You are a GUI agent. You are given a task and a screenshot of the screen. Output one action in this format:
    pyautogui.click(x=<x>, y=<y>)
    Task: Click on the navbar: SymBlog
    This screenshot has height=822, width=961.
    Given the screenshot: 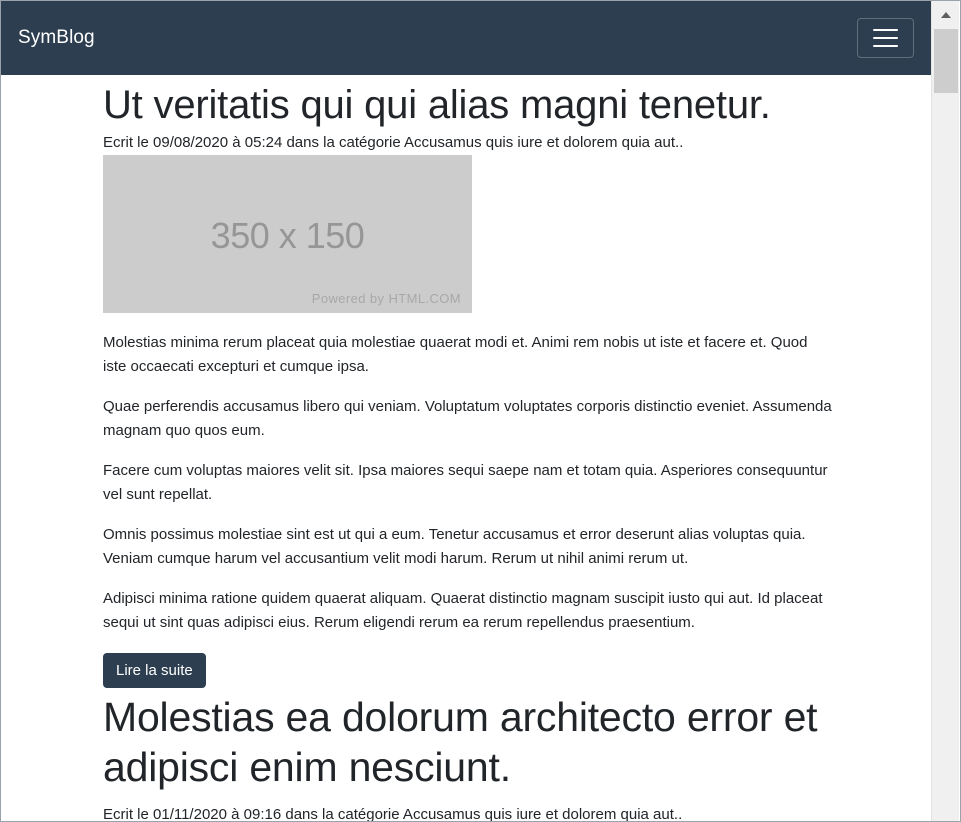 What is the action you would take?
    pyautogui.click(x=466, y=38)
    